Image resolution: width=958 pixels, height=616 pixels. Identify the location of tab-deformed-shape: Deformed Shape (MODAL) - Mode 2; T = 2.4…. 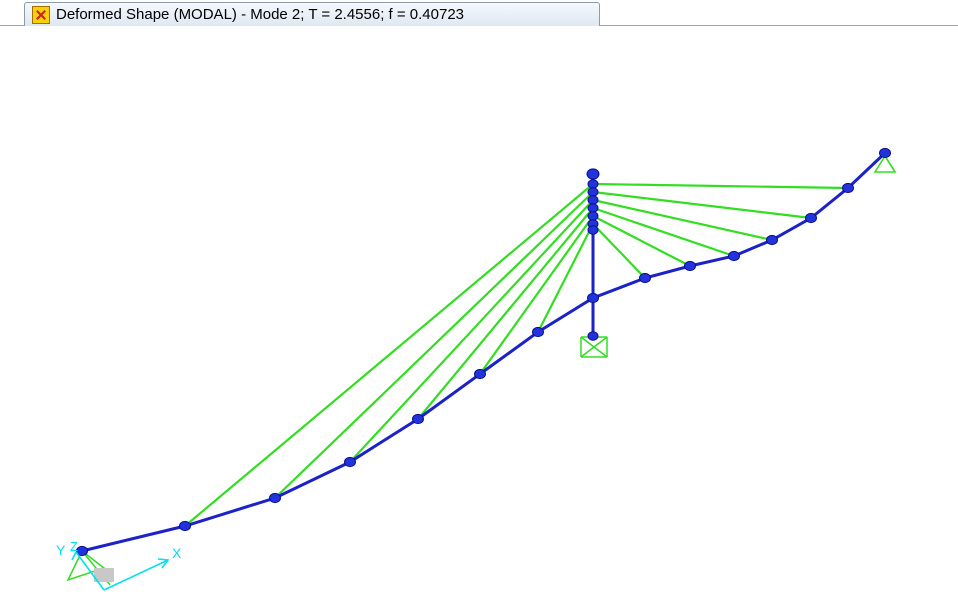
(312, 14).